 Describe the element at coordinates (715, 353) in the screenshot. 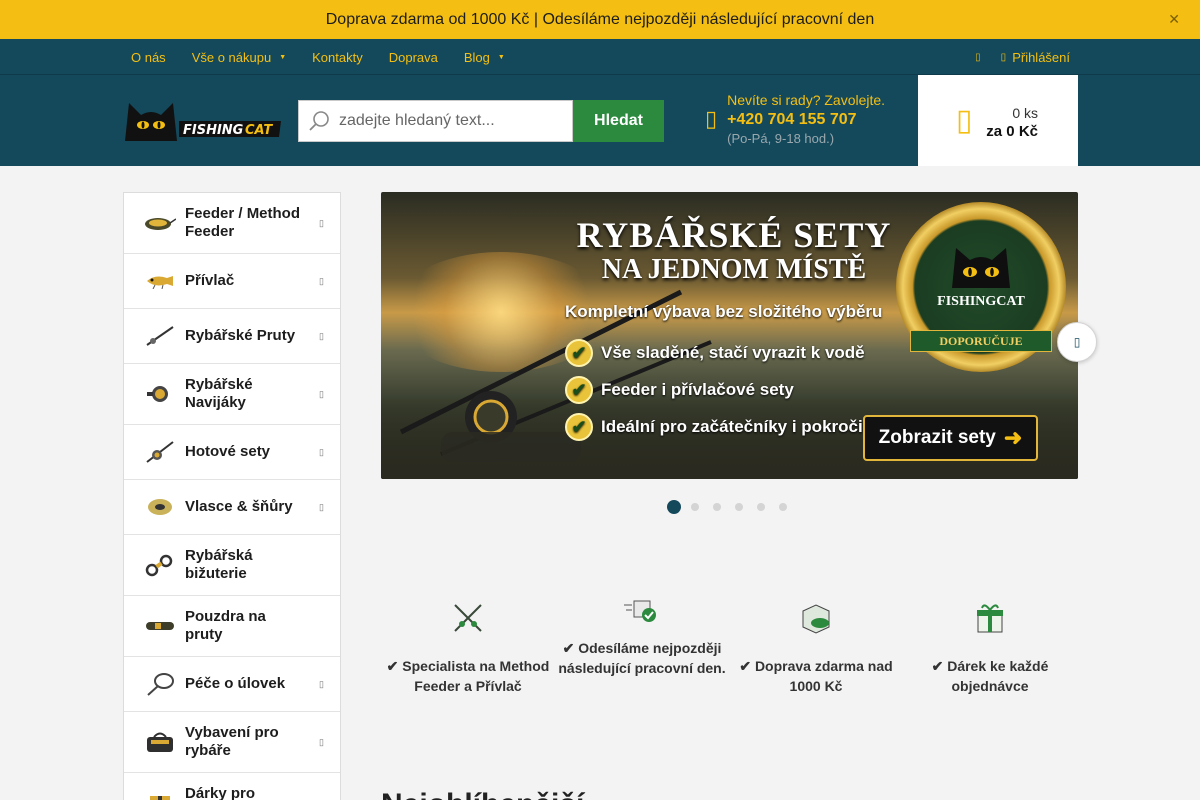

I see `banner-check-item: ✔ Vše sladěné, stačí vyrazit k vodě` at that location.